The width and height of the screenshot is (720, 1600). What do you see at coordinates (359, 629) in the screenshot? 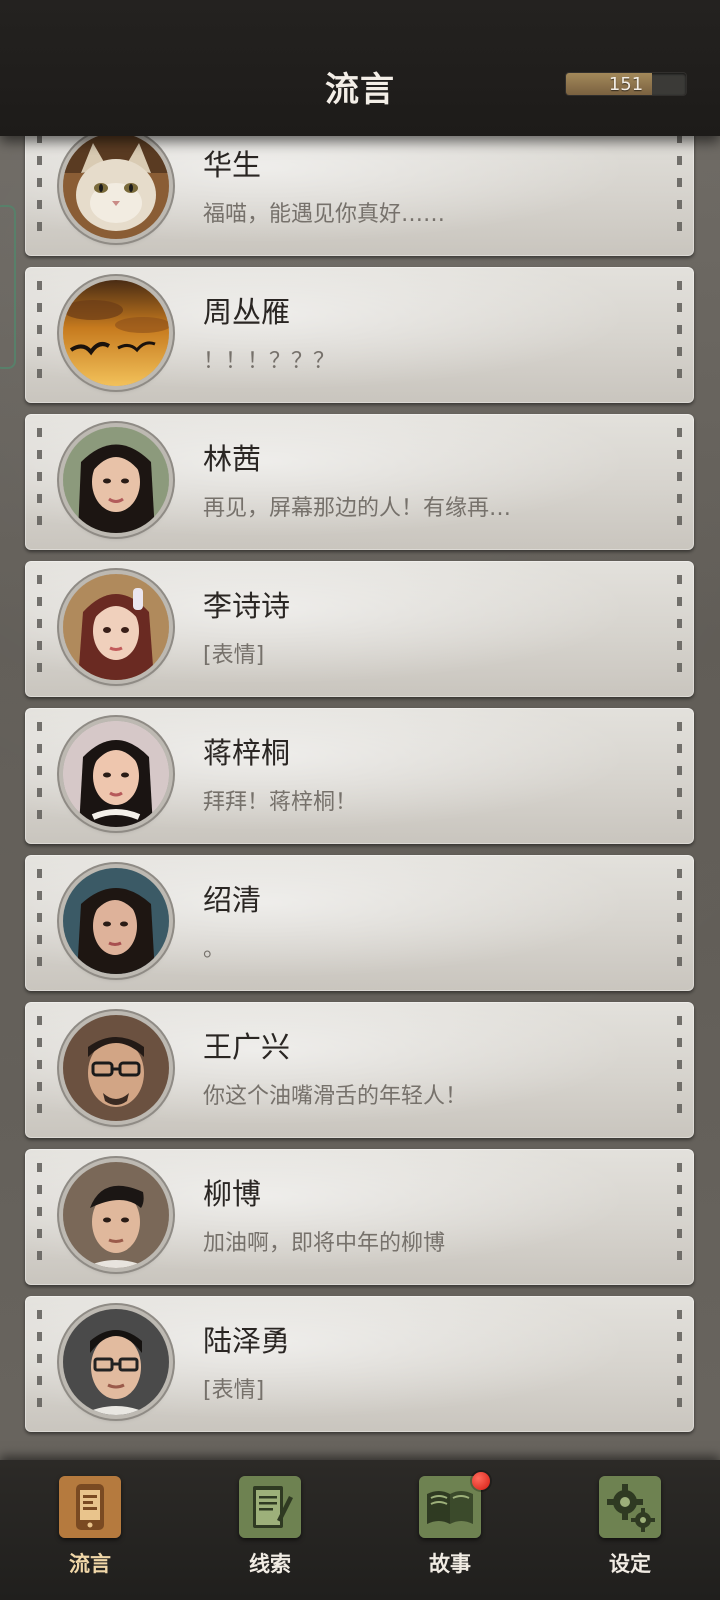
I see `conversation-item-lishishi: 李诗诗 [表情]` at bounding box center [359, 629].